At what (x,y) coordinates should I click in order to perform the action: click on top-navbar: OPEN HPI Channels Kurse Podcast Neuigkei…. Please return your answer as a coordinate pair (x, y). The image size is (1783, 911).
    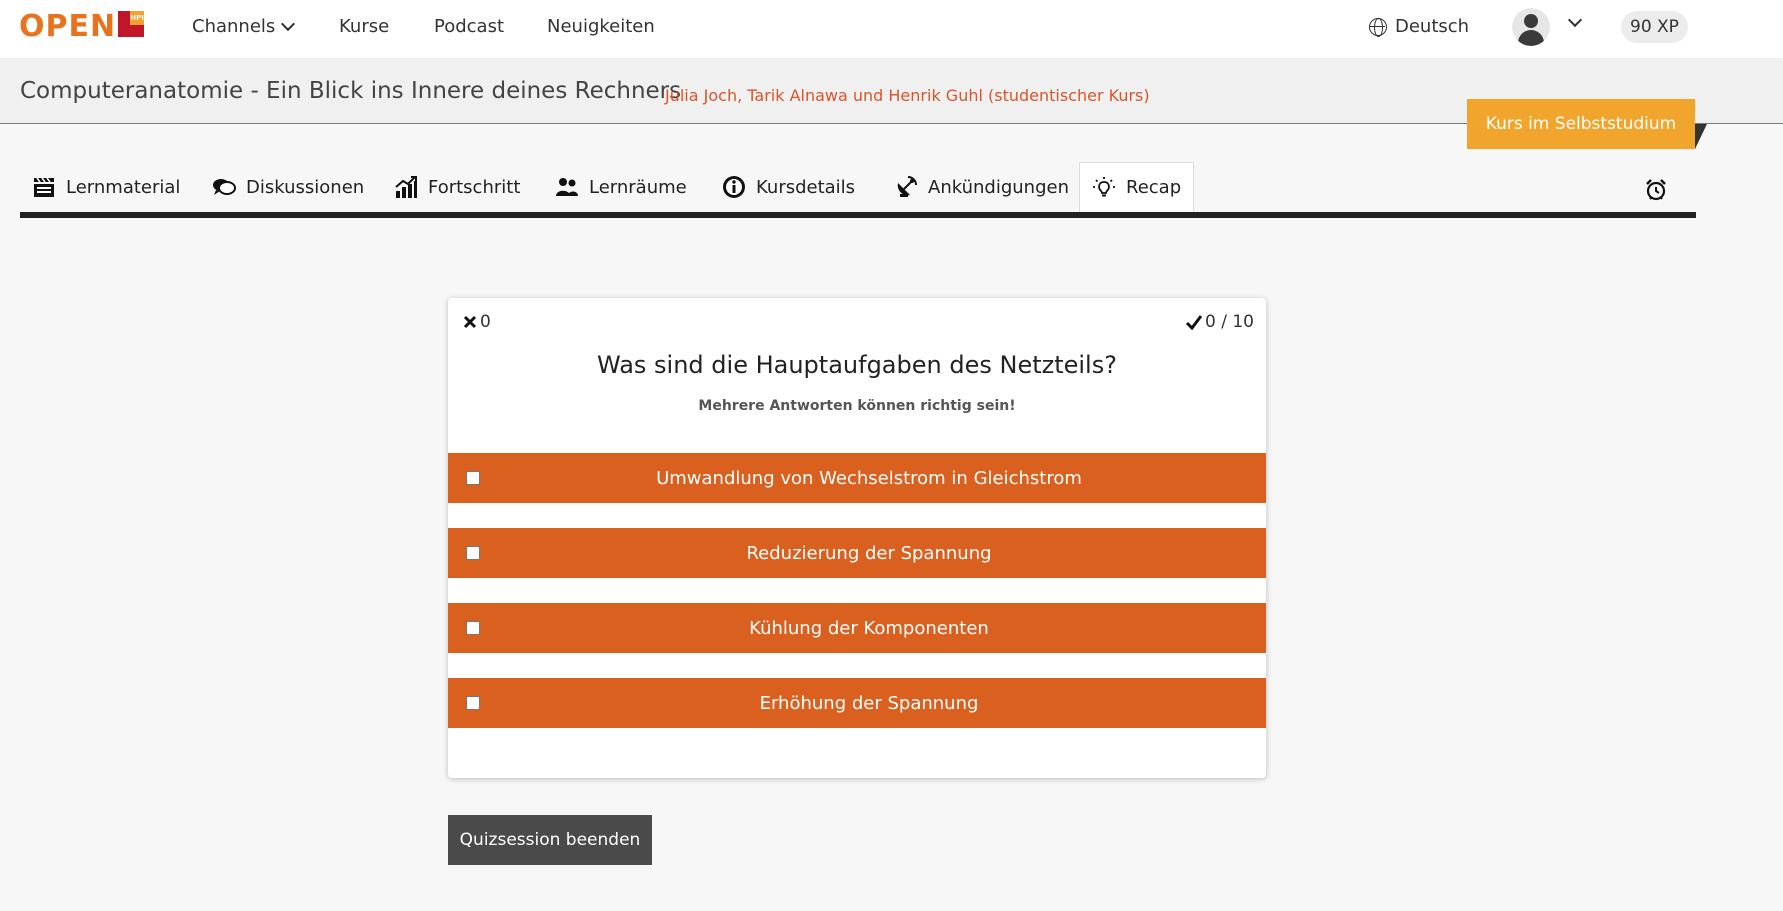
    Looking at the image, I should click on (891, 29).